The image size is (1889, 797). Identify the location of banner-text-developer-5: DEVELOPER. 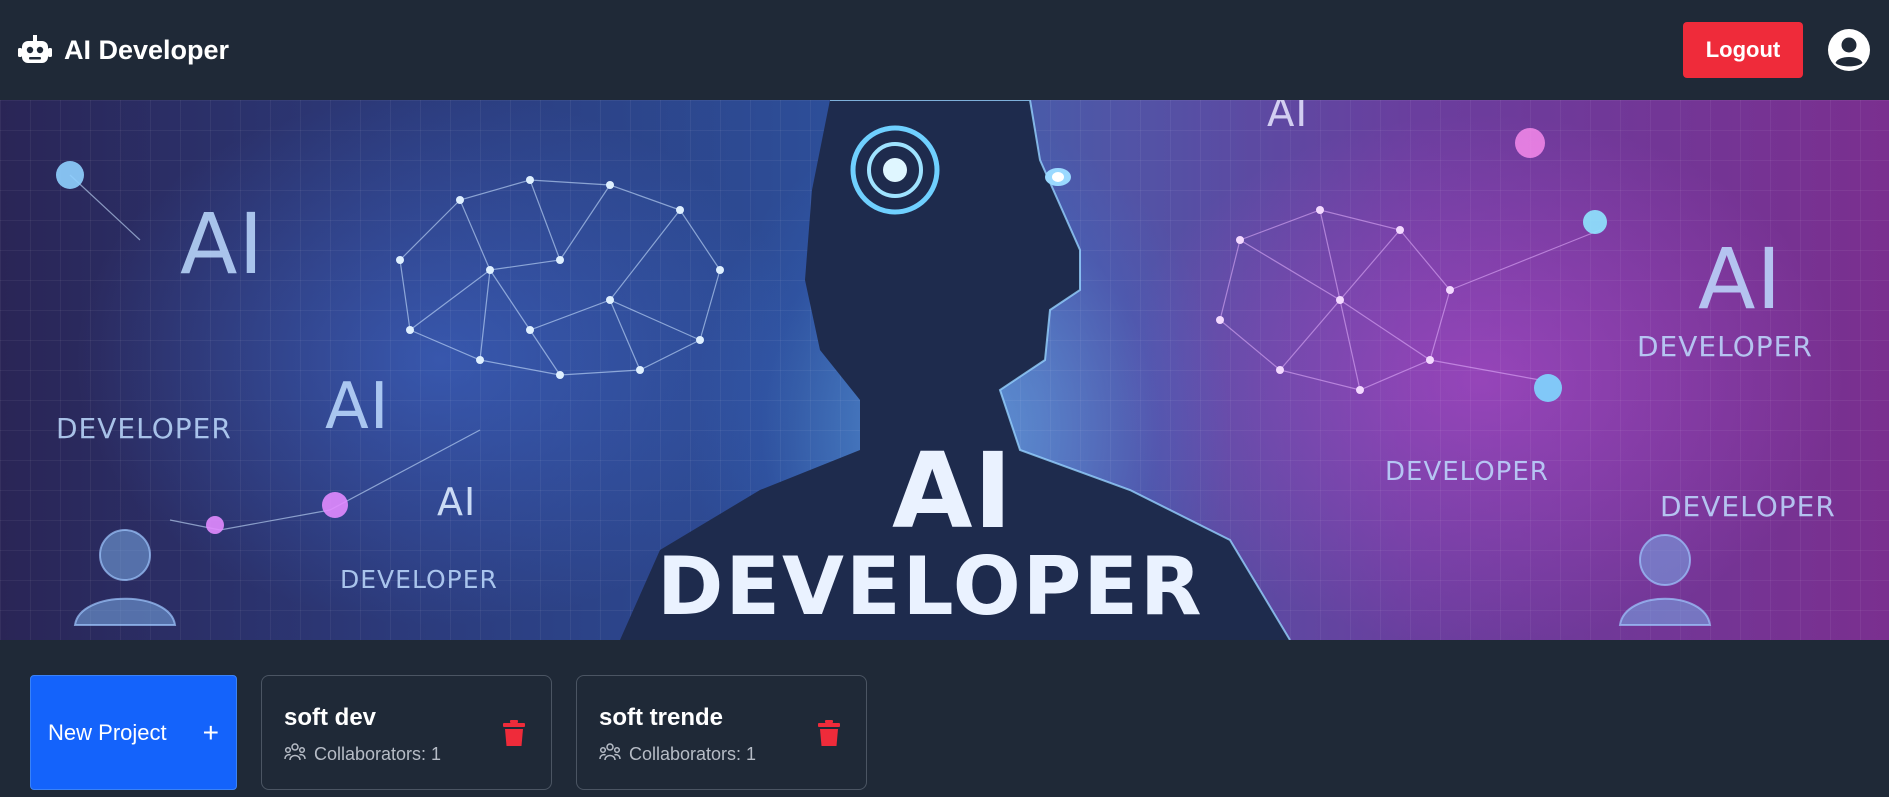
(1748, 506).